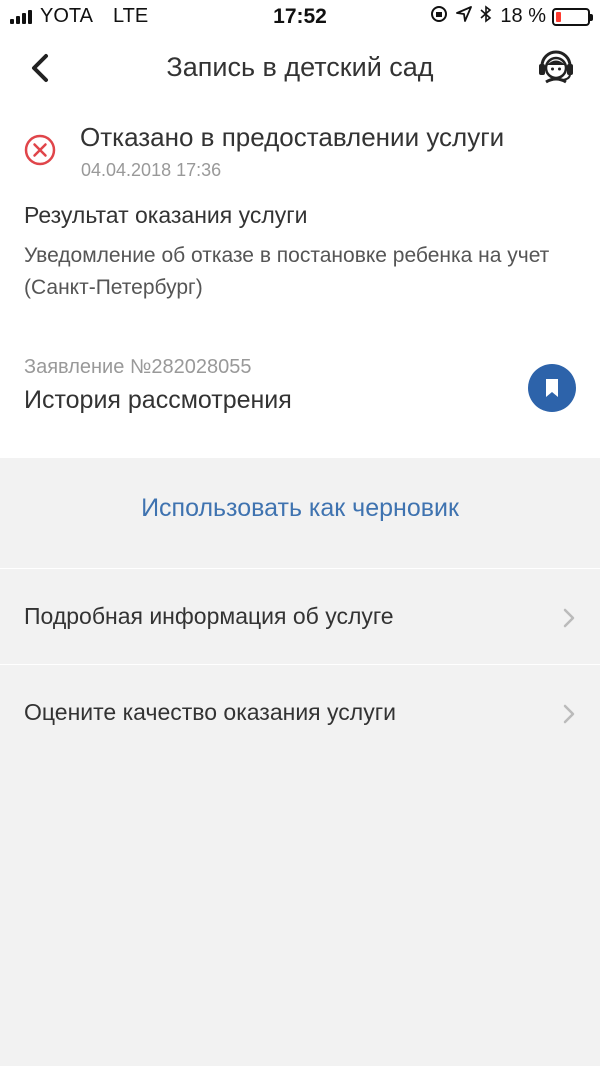 The image size is (600, 1066). I want to click on menu-item-label: Оцените качество оказания услуги, so click(210, 712).